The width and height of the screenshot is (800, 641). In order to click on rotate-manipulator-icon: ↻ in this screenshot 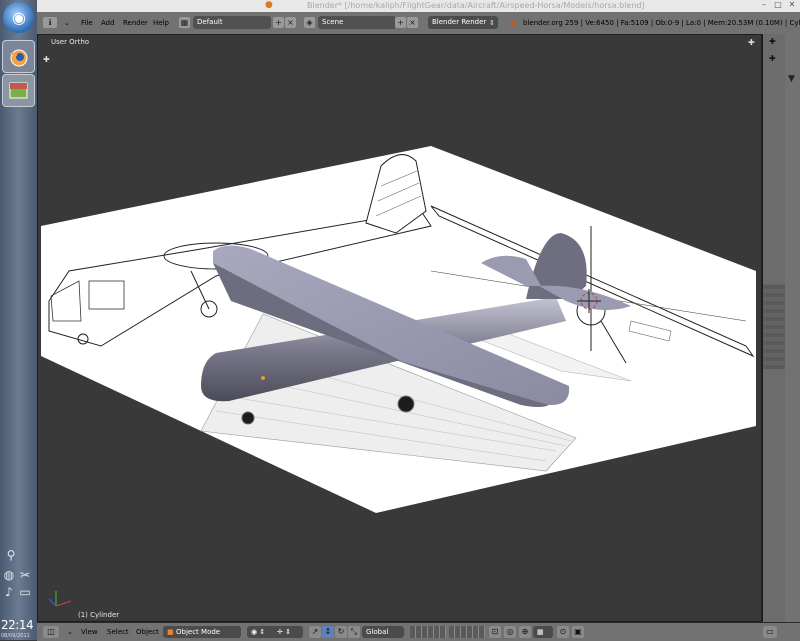, I will do `click(341, 632)`.